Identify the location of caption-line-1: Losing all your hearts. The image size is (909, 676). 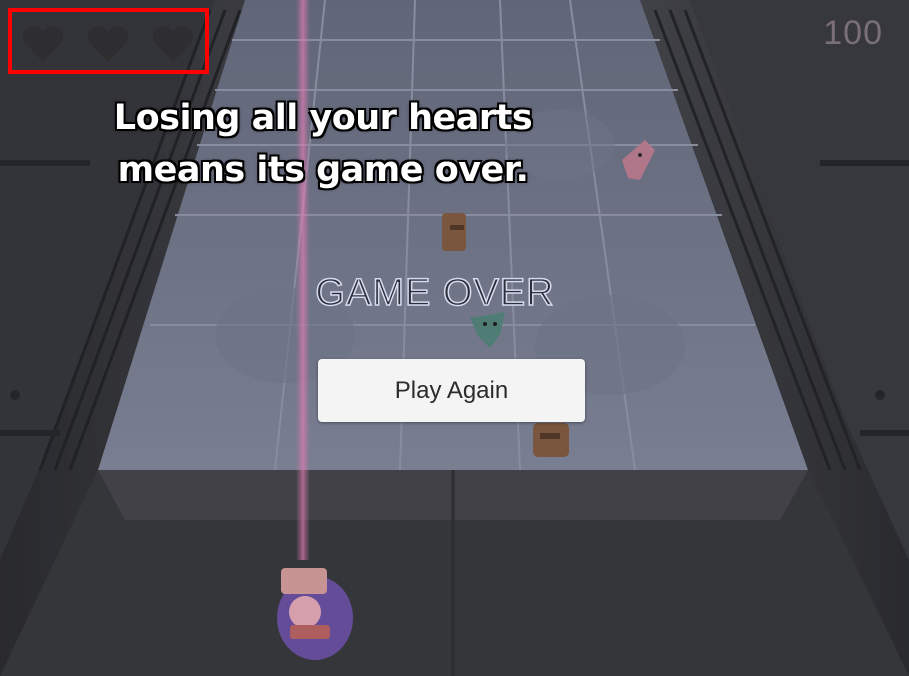
(323, 118).